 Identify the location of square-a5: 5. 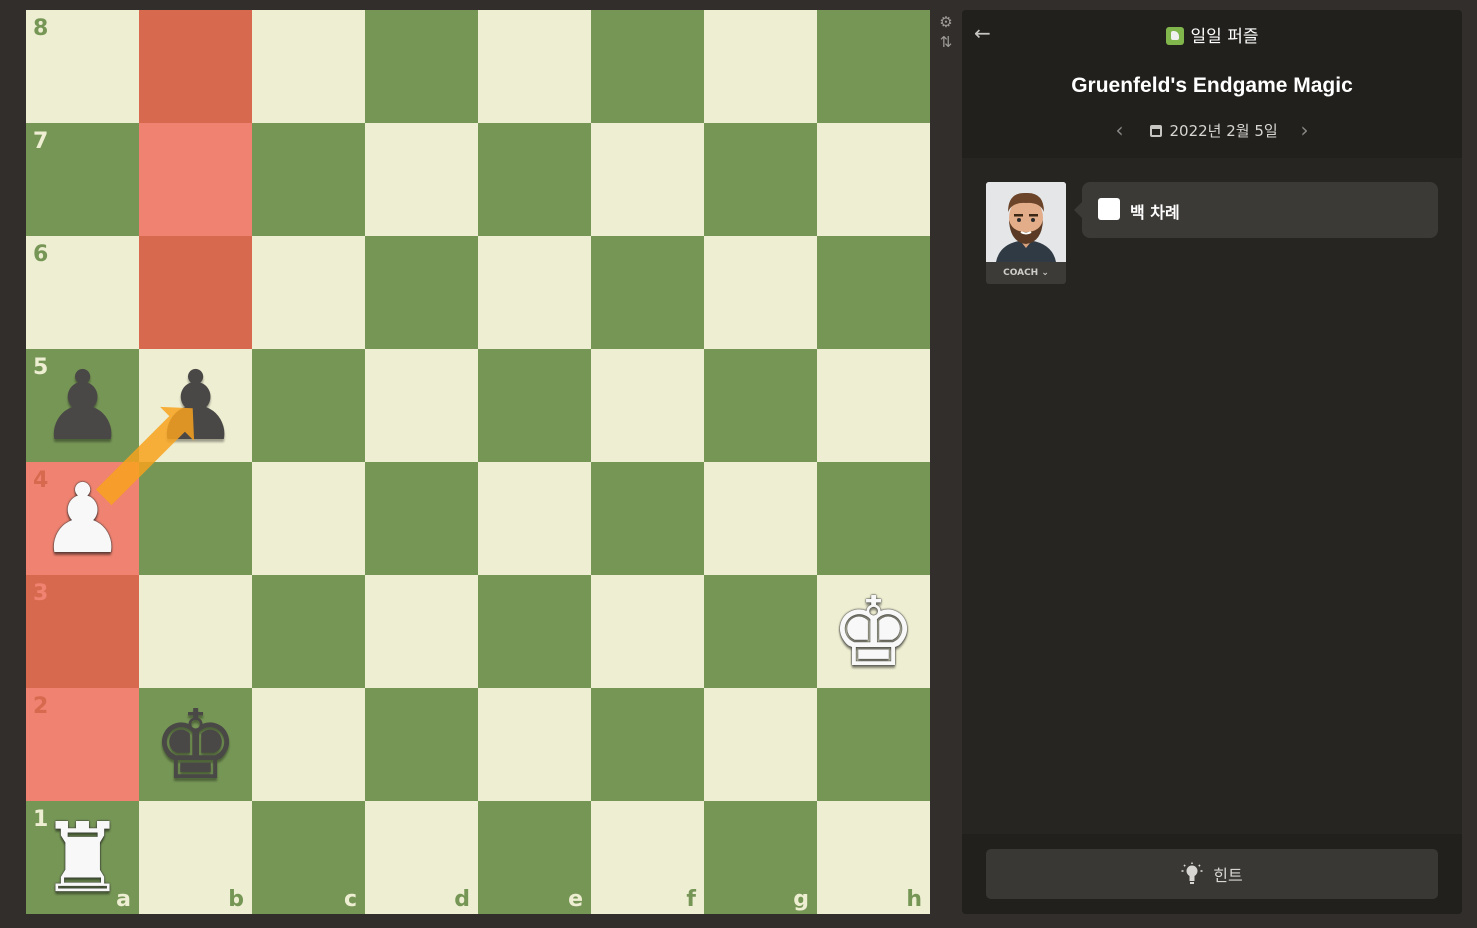
(82, 405).